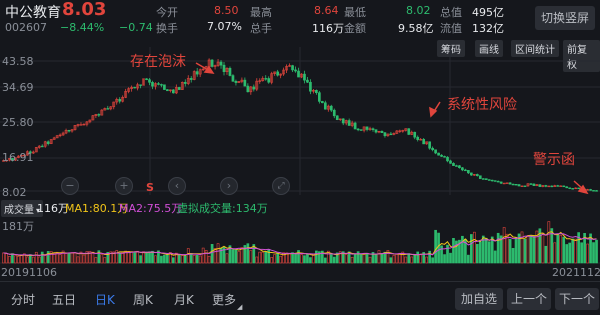 This screenshot has width=600, height=315. I want to click on price-axis-3: 25.80, so click(18, 122).